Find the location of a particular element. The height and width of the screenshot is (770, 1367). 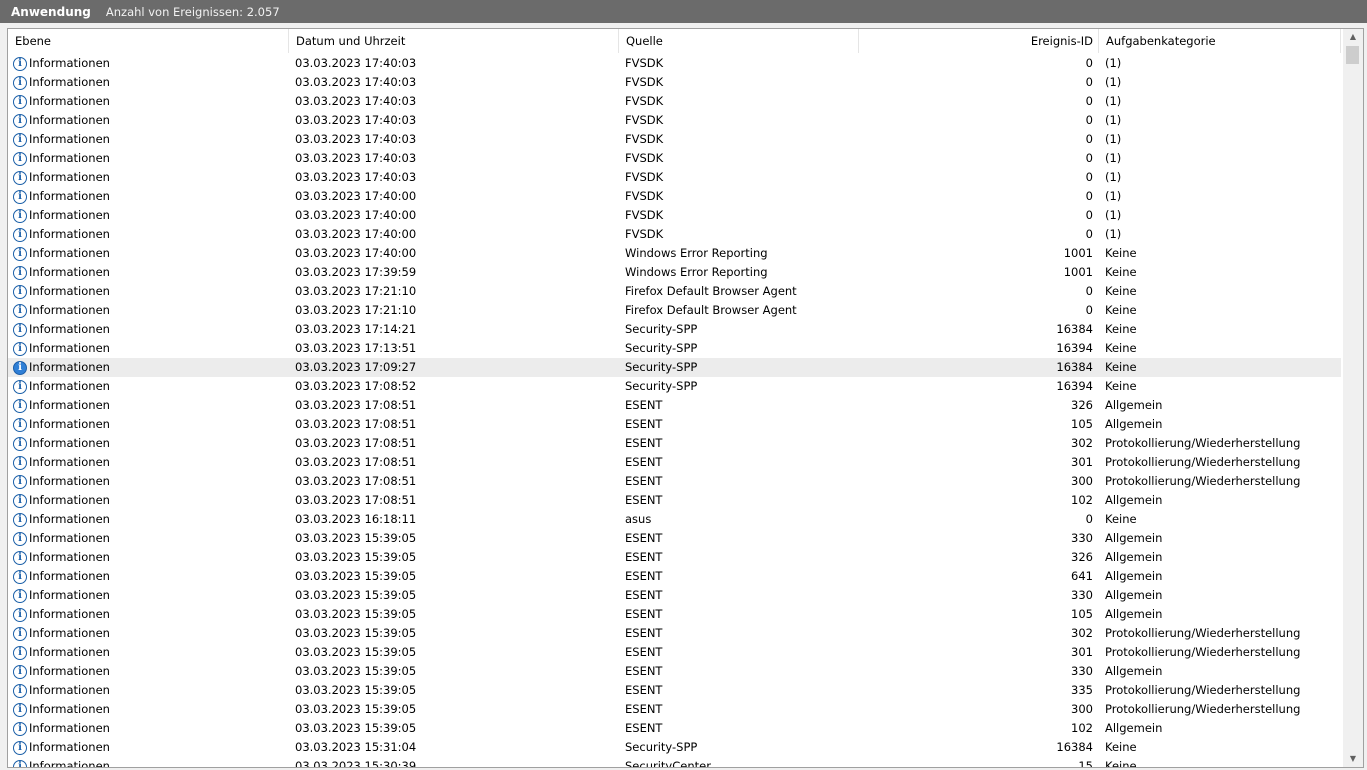

column-header-category: Aufgabenkategorie is located at coordinates (1220, 41).